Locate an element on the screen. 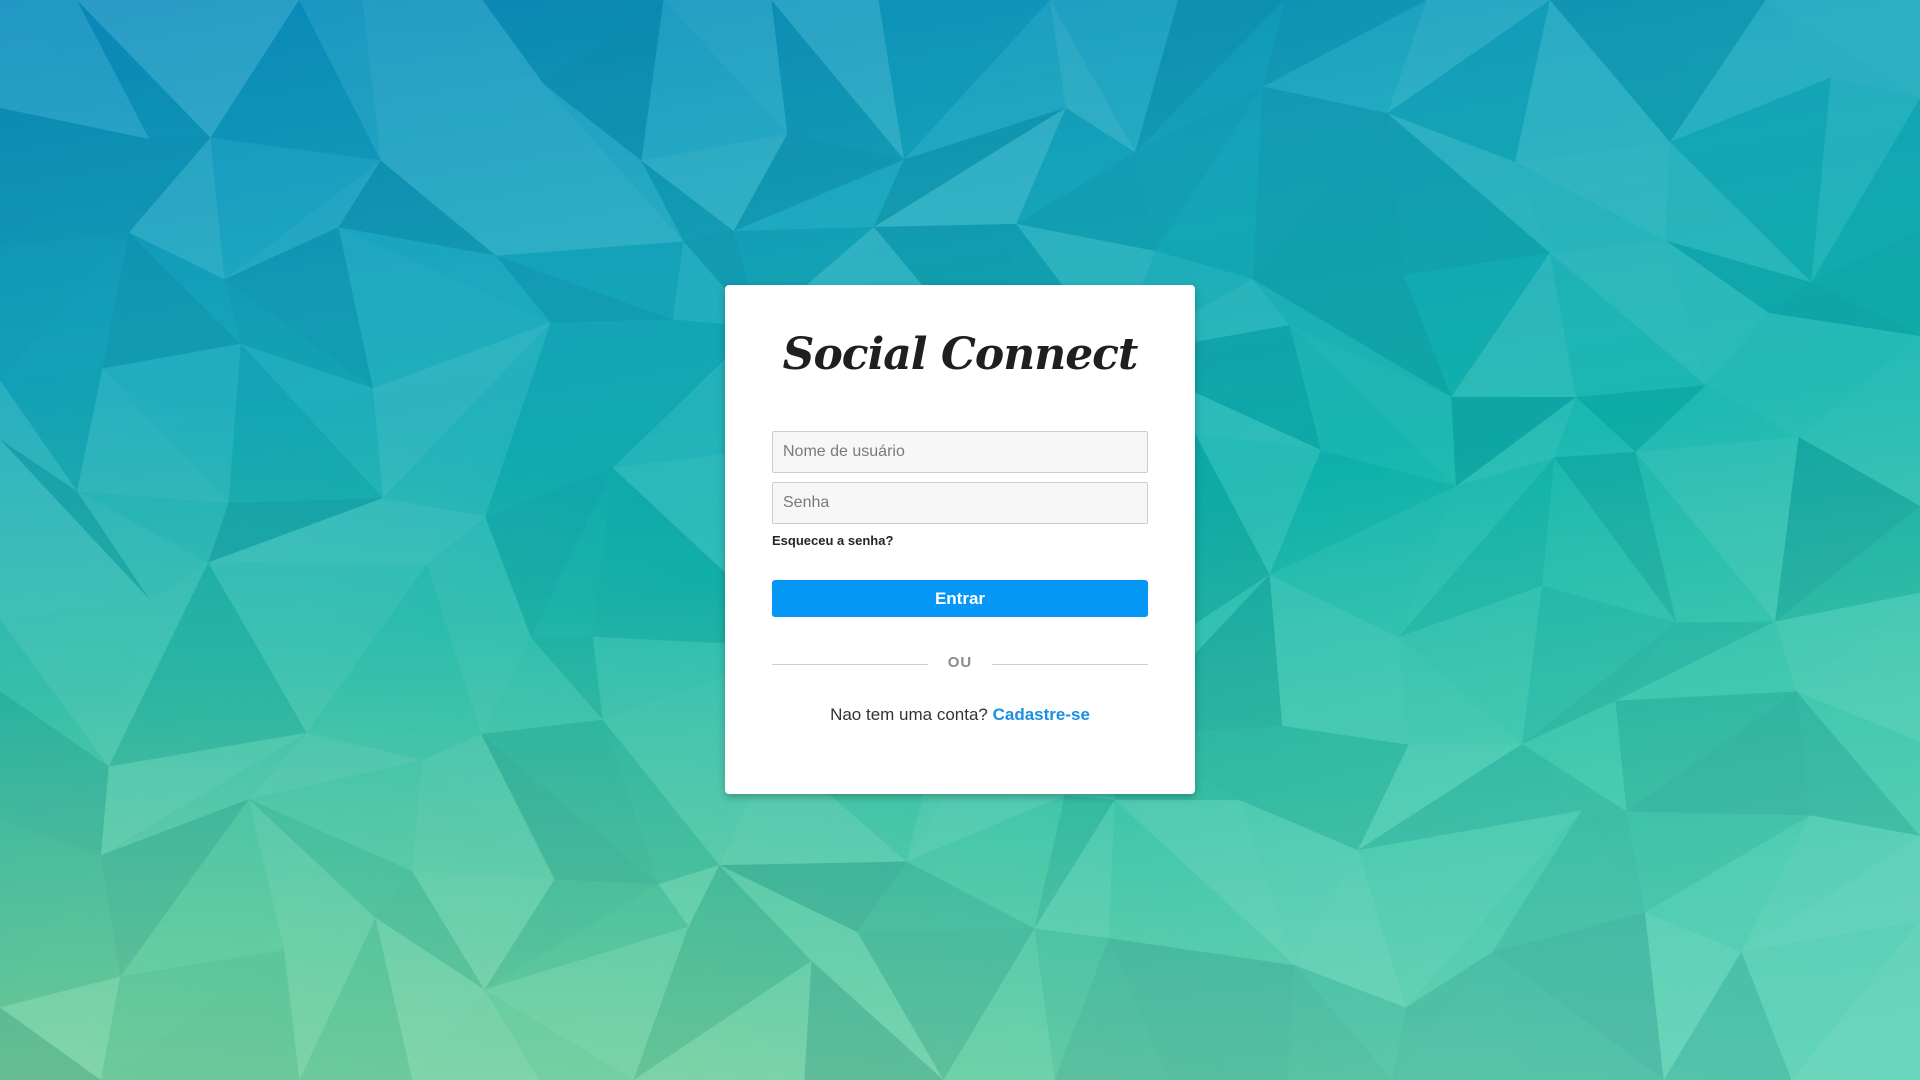  signup-row: Nao tem uma conta? Cadastre-se is located at coordinates (960, 715).